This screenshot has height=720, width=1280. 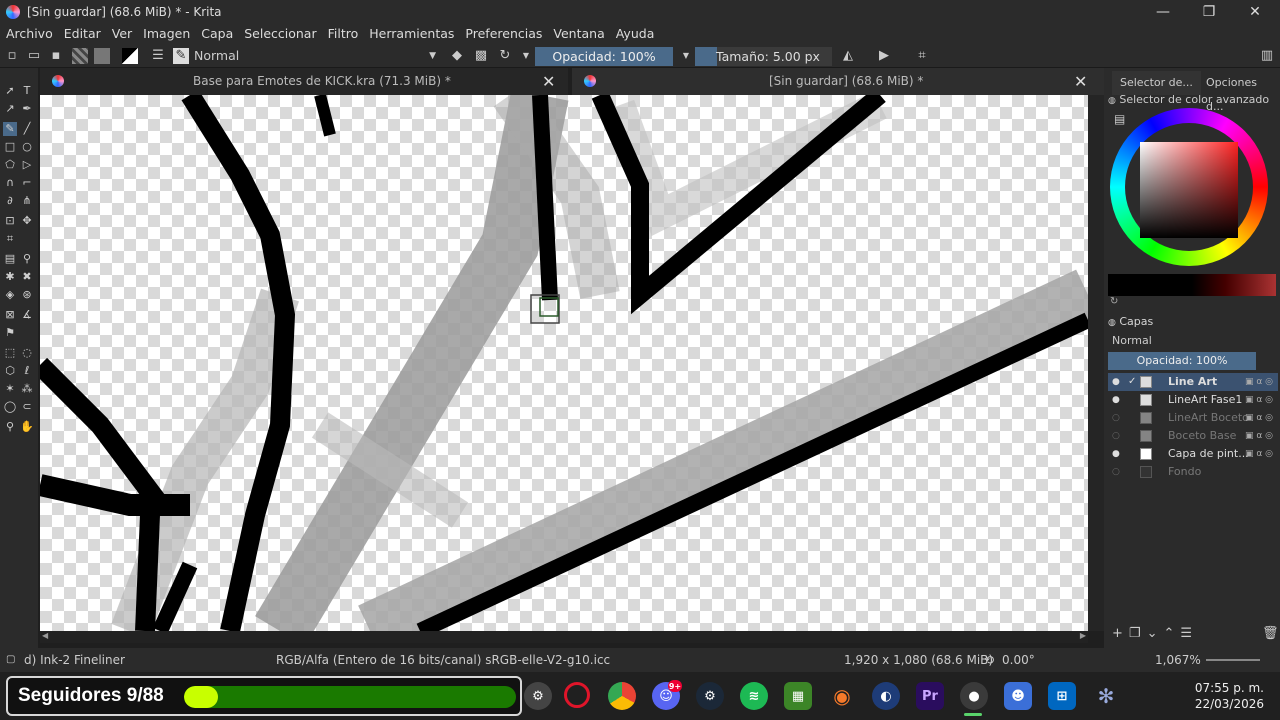 What do you see at coordinates (538, 696) in the screenshot?
I see `krita-ball-icon: ⚙` at bounding box center [538, 696].